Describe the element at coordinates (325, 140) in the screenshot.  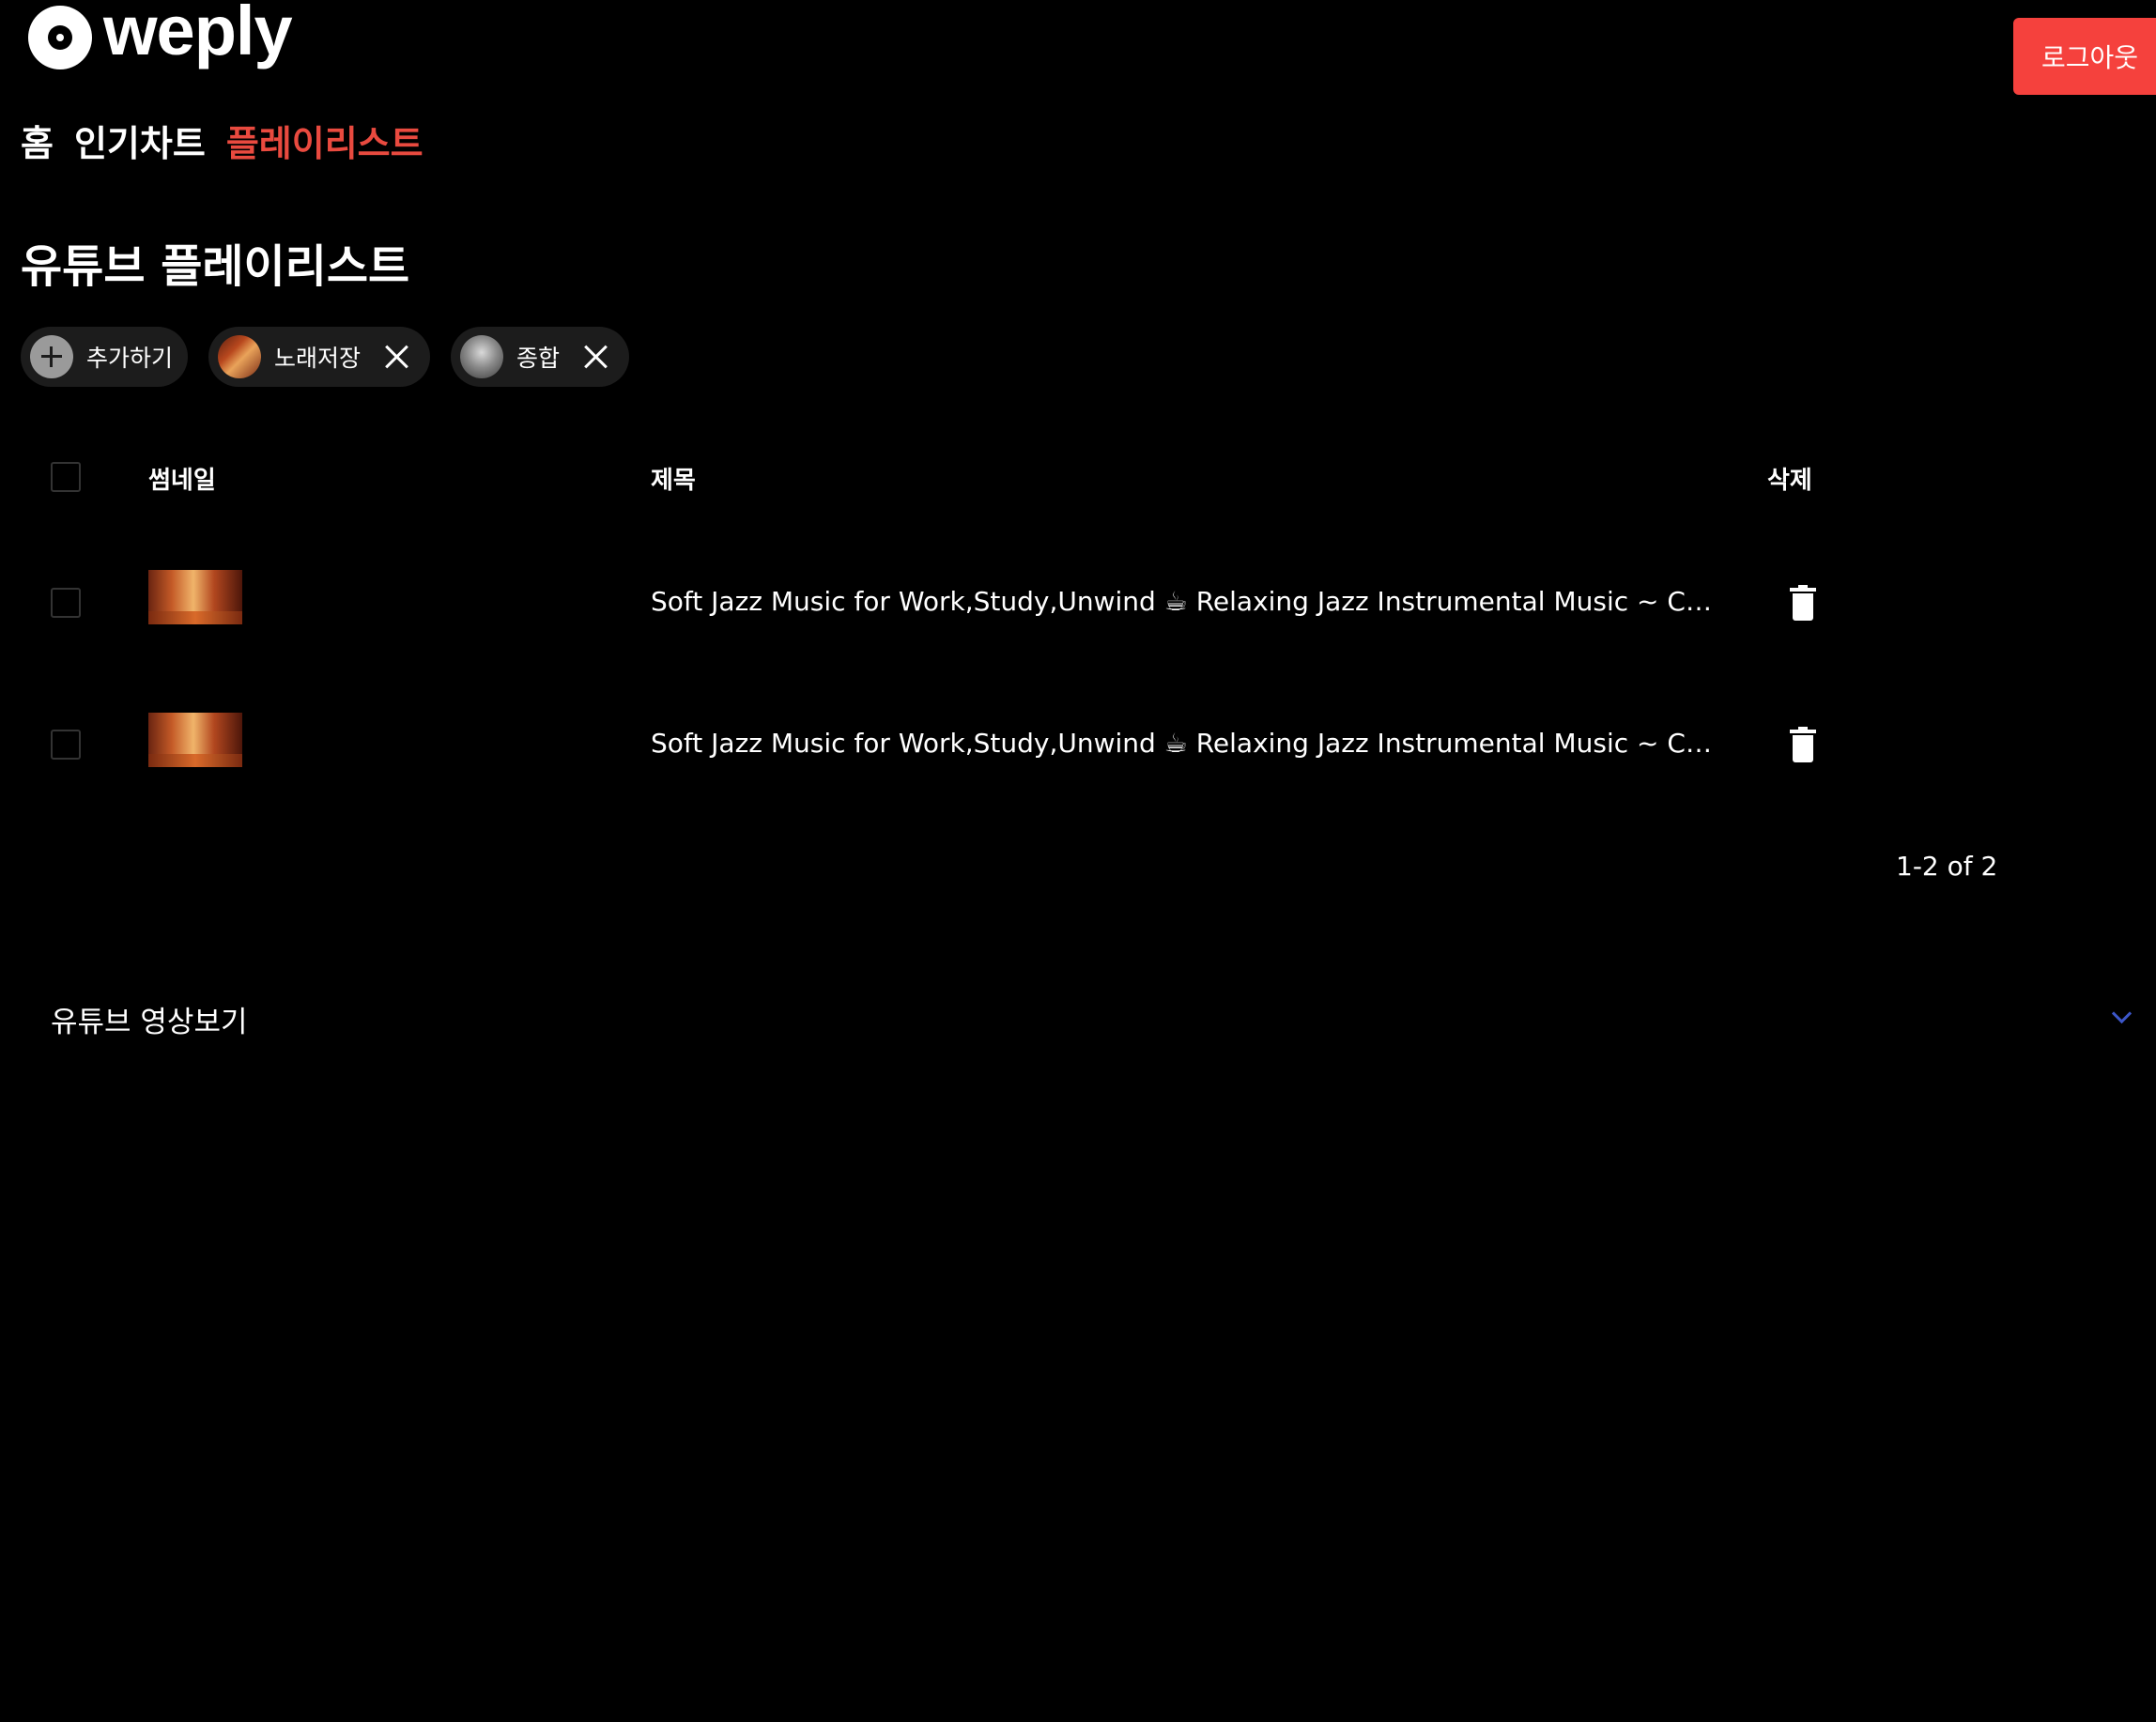
I see `nav-item-playlist: 플레이리스트` at that location.